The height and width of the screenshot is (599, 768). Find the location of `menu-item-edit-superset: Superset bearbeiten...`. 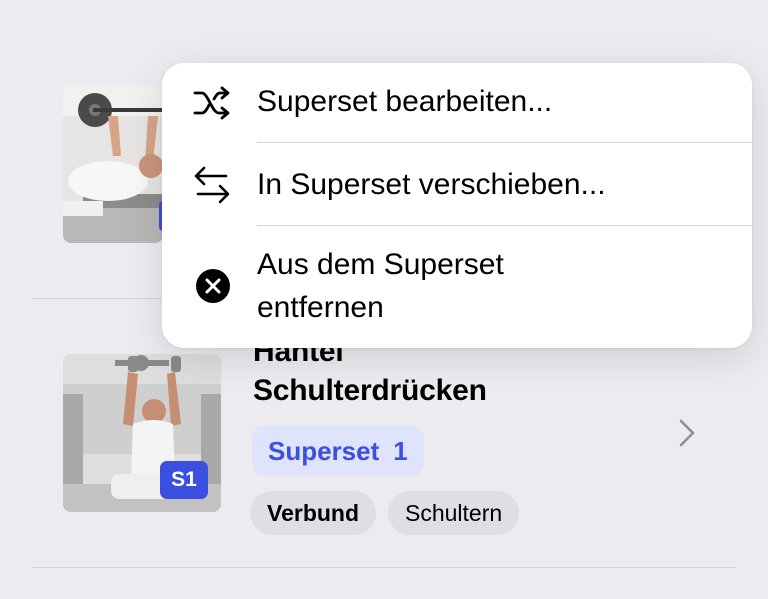

menu-item-edit-superset: Superset bearbeiten... is located at coordinates (457, 103).